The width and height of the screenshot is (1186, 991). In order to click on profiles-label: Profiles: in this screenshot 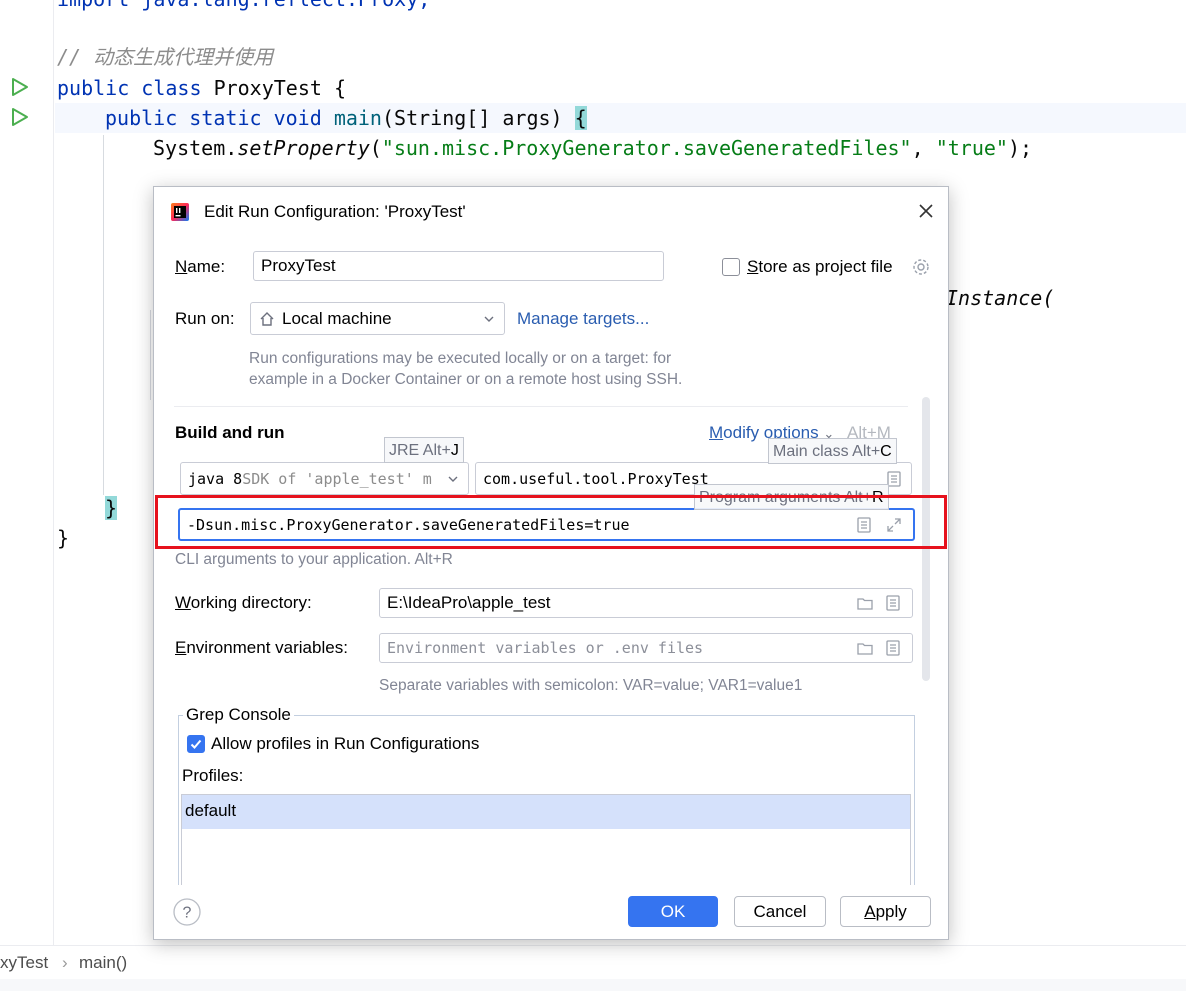, I will do `click(213, 775)`.